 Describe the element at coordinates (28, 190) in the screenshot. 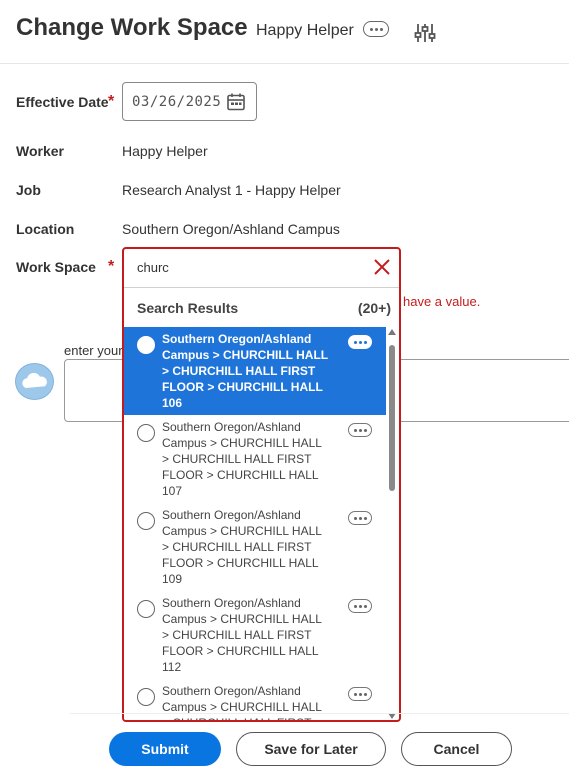

I see `job-label: Job` at that location.